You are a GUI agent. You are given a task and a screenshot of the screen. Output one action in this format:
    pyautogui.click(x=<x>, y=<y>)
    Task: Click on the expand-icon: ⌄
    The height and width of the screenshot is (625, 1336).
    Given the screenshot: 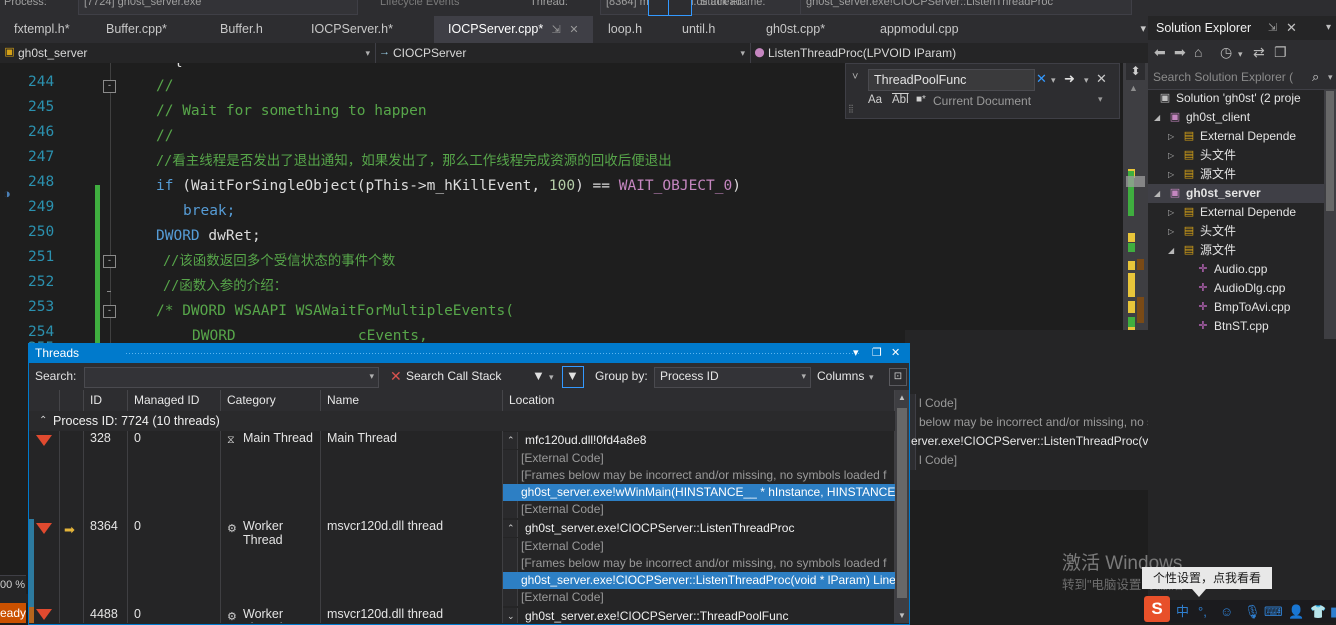 What is the action you would take?
    pyautogui.click(x=511, y=615)
    